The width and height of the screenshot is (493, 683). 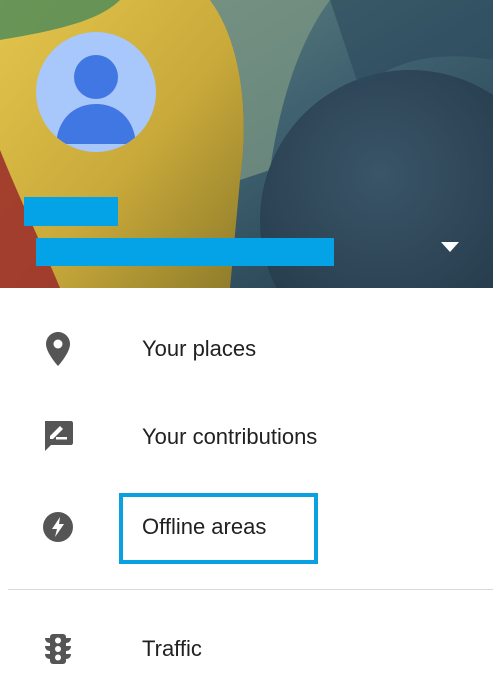 What do you see at coordinates (185, 252) in the screenshot?
I see `account-email-redacted` at bounding box center [185, 252].